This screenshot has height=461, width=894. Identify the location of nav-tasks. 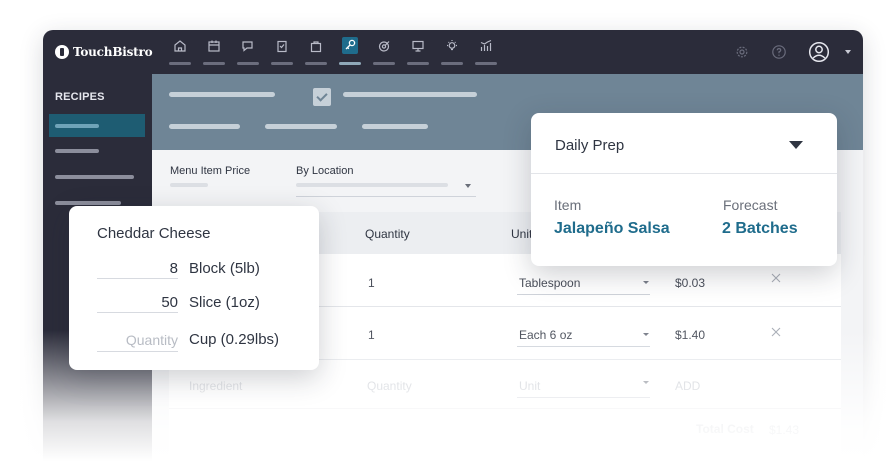
(282, 53).